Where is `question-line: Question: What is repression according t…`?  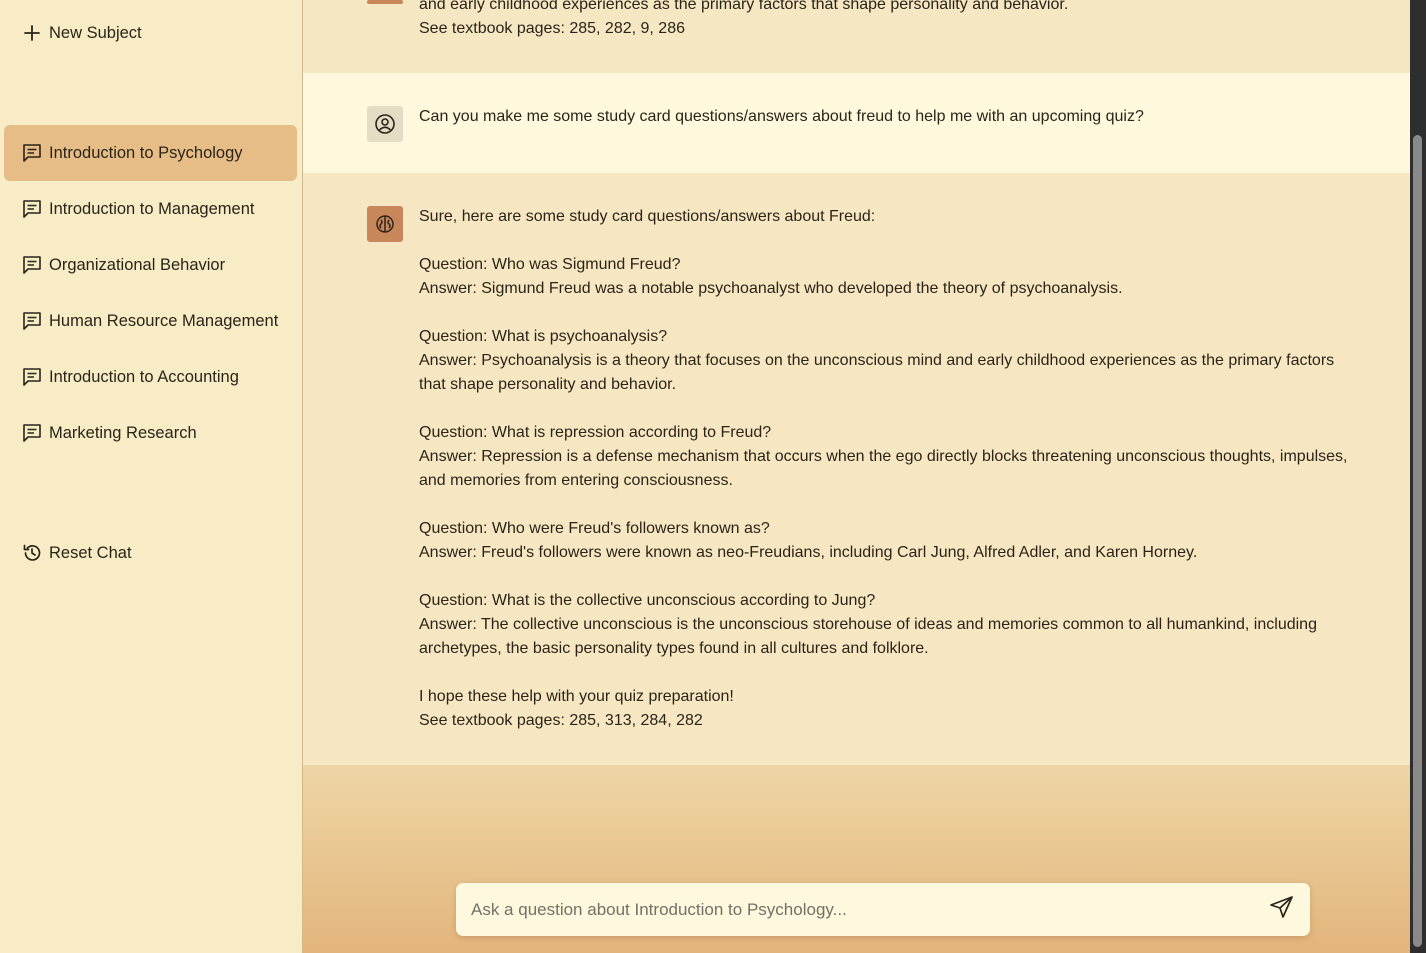
question-line: Question: What is repression according t… is located at coordinates (595, 432).